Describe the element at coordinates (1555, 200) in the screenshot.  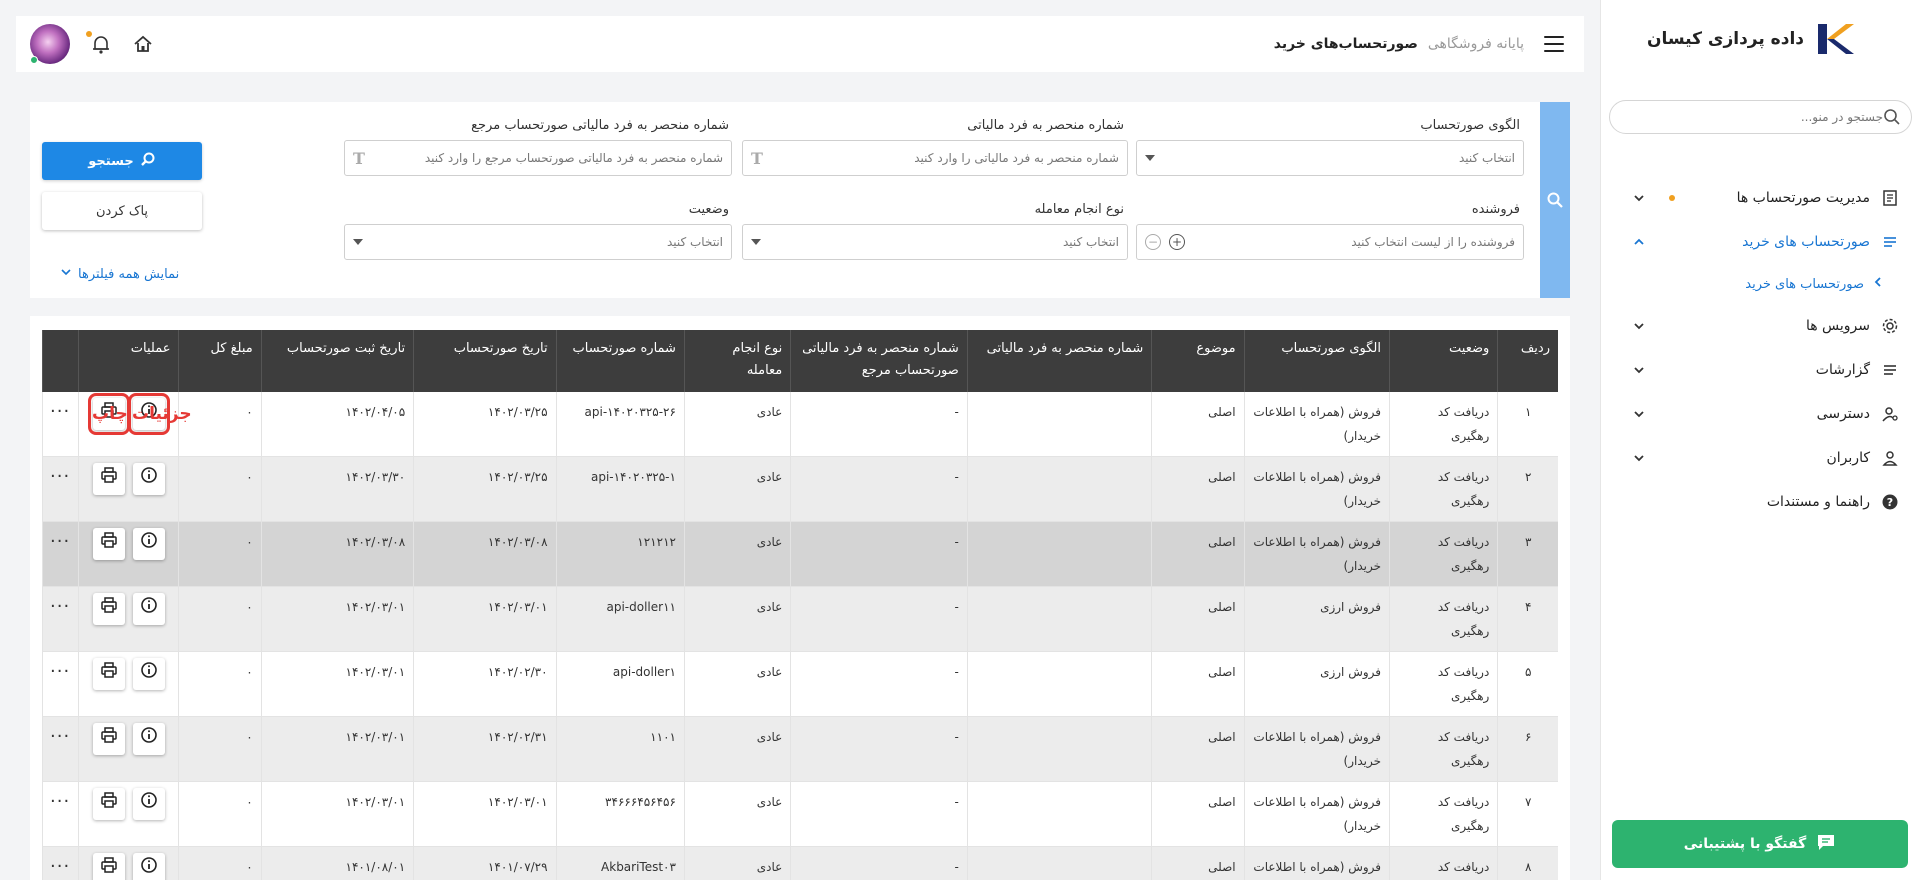
I see `filter-toggle-strip` at that location.